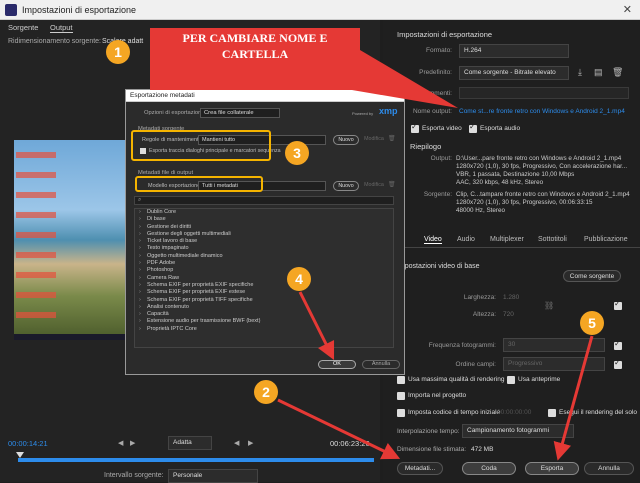 This screenshot has height=483, width=640. What do you see at coordinates (316, 326) in the screenshot?
I see `arrow-to-ok` at bounding box center [316, 326].